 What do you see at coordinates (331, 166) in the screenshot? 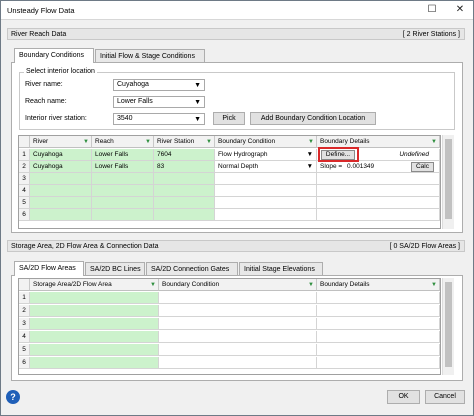
I see `slope-label: Slope =` at bounding box center [331, 166].